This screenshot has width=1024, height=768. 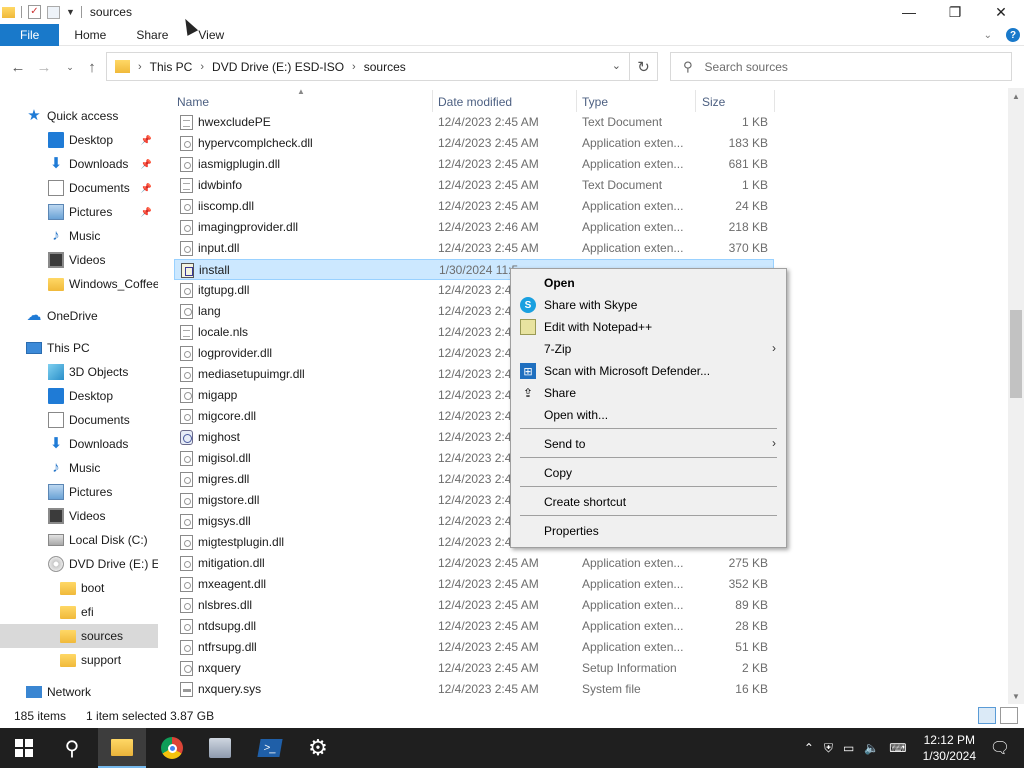 What do you see at coordinates (648, 349) in the screenshot?
I see `menu-item-7-zip: 7-Zip ›` at bounding box center [648, 349].